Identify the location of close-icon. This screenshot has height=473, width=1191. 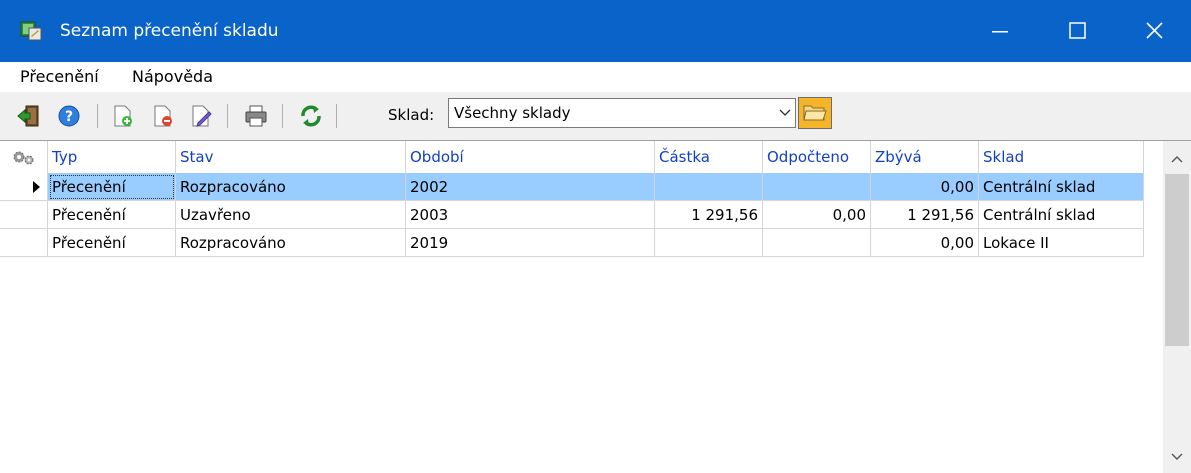
(1154, 30).